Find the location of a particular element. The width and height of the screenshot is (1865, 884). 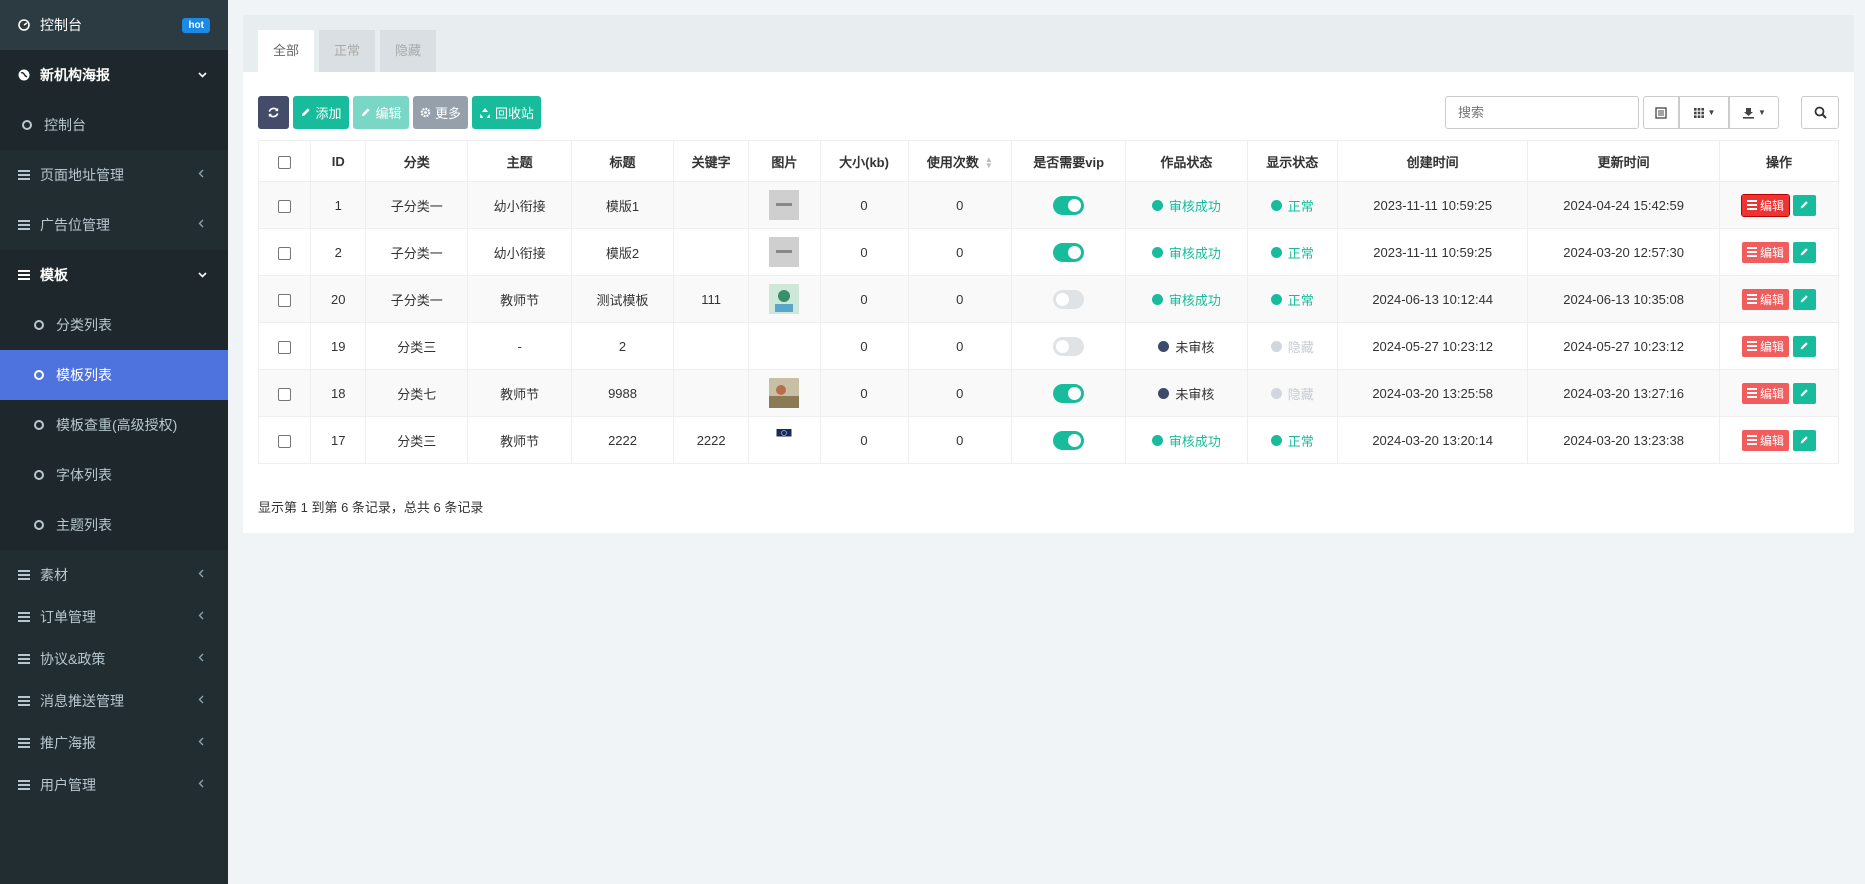

column-header: ID is located at coordinates (338, 161).